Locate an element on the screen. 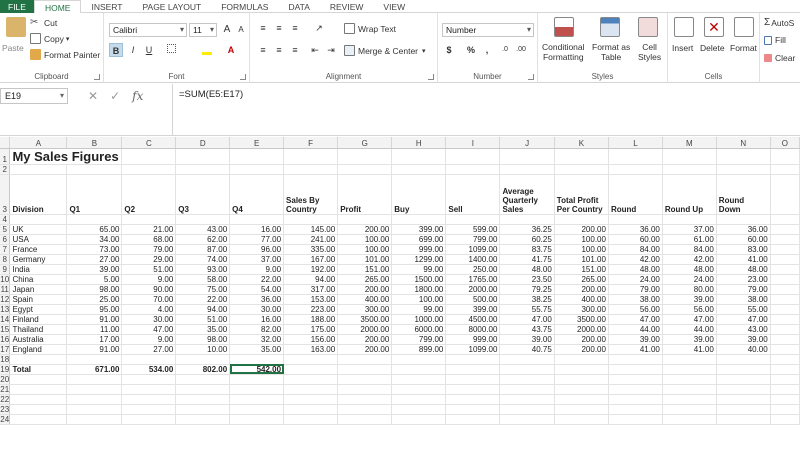  clear-button: Clear is located at coordinates (779, 58).